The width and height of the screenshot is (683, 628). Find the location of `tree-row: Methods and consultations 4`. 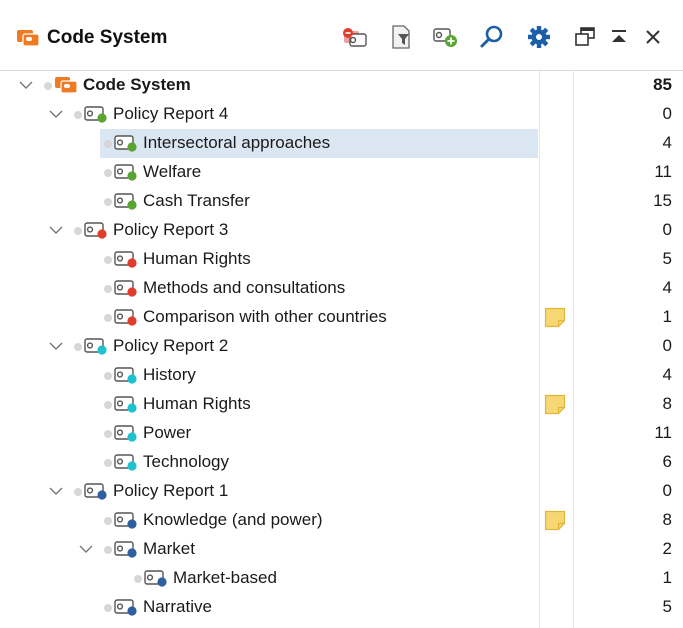

tree-row: Methods and consultations 4 is located at coordinates (341, 288).